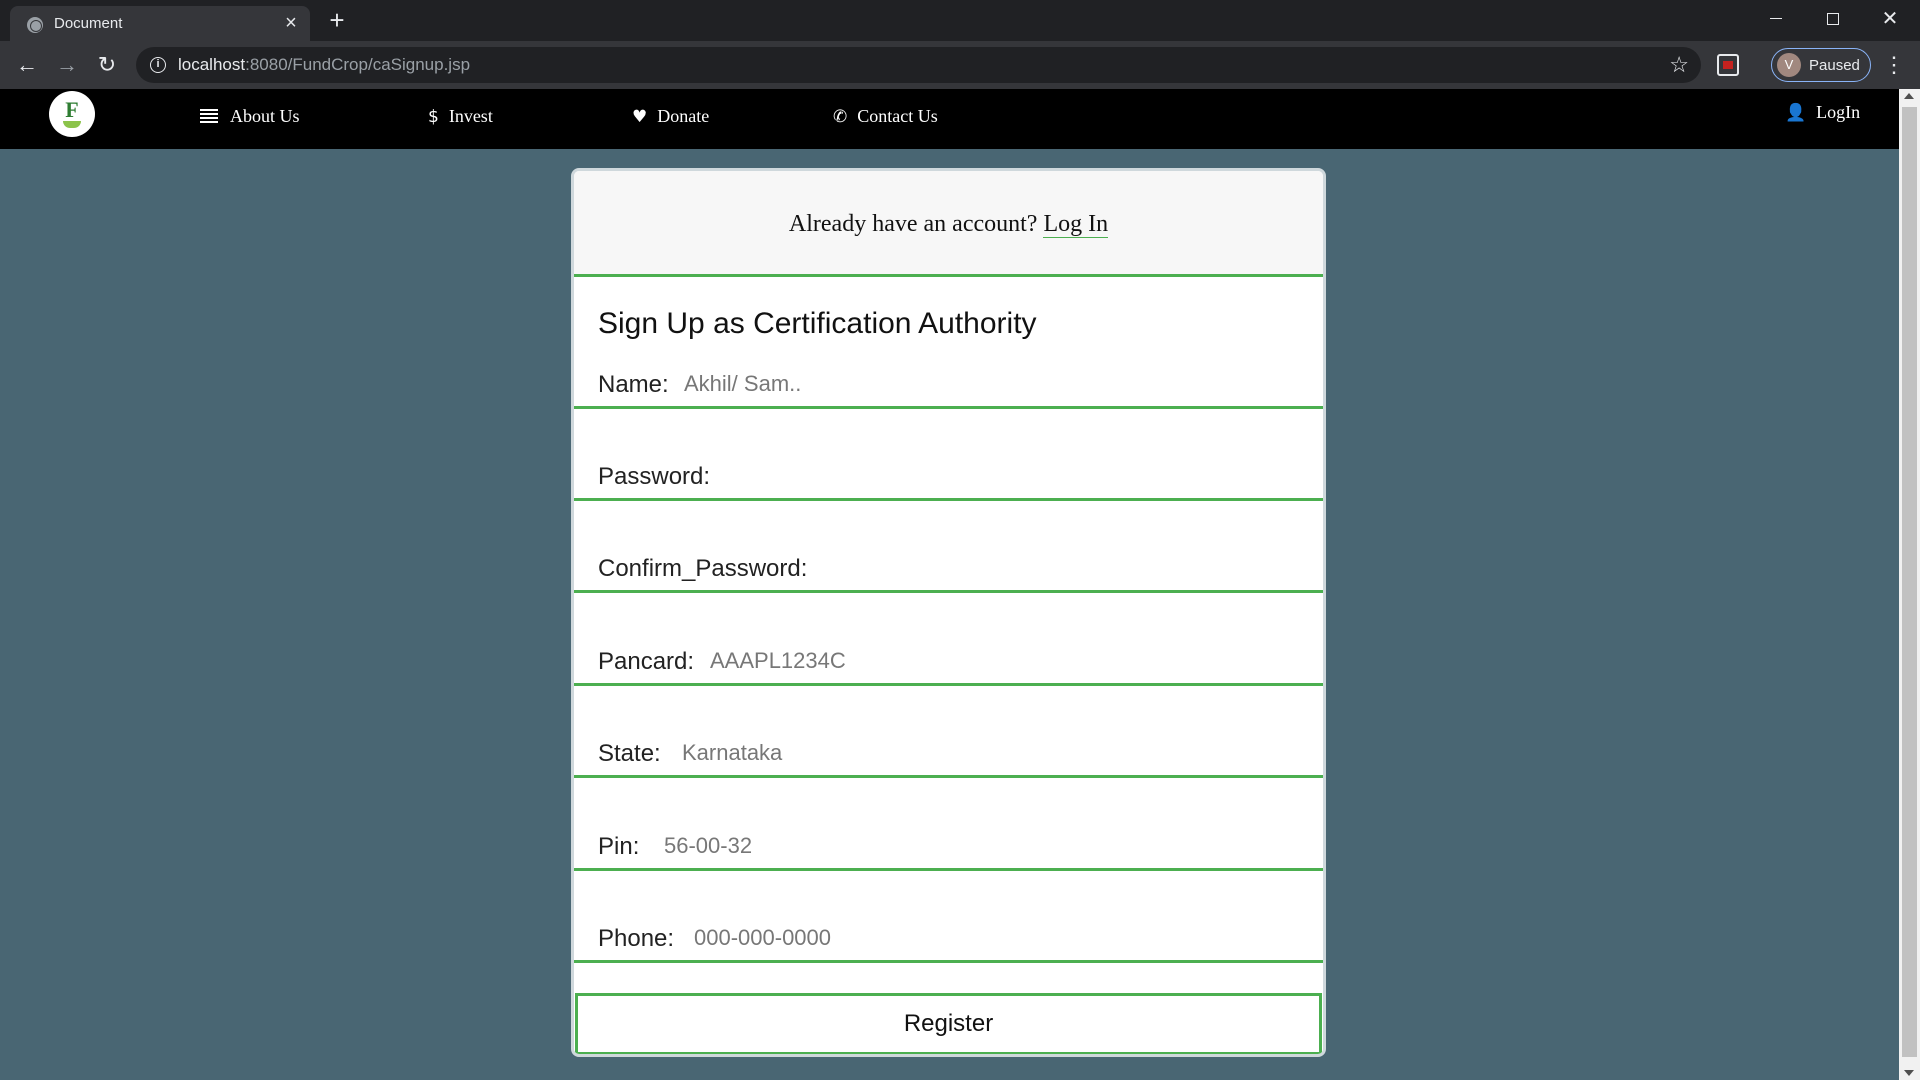 The width and height of the screenshot is (1920, 1080). I want to click on state-field-row: State:, so click(948, 756).